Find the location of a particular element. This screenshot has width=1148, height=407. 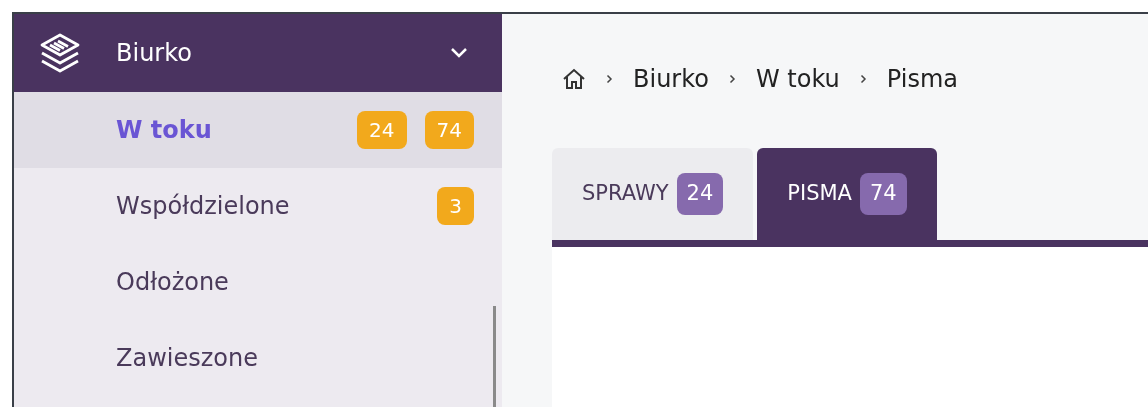

tab: SPRAWY 24 is located at coordinates (653, 194).